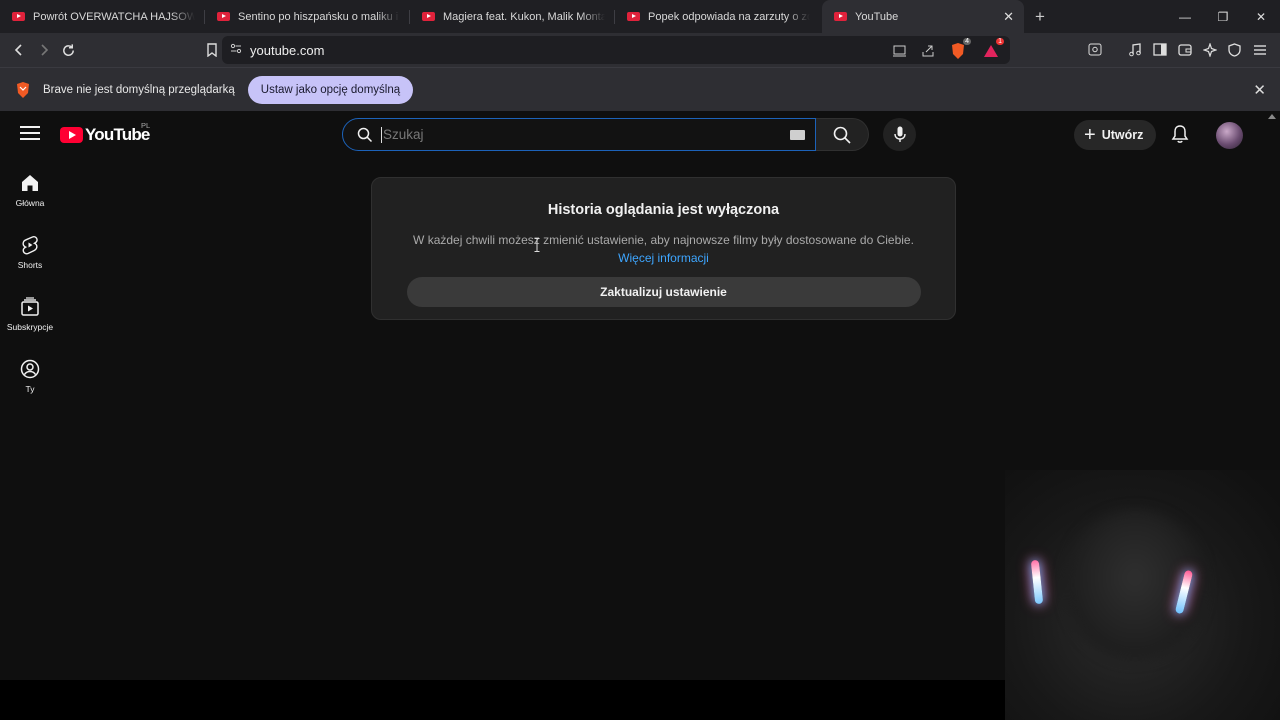 The height and width of the screenshot is (720, 1280). Describe the element at coordinates (1134, 49) in the screenshot. I see `media-music-icon` at that location.